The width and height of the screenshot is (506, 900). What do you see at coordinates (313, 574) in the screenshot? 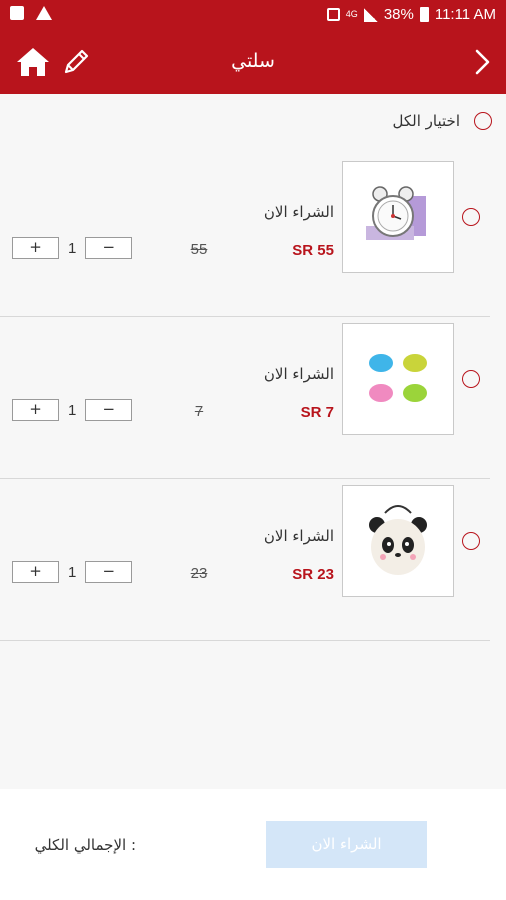
I see `item-price: SR 23` at bounding box center [313, 574].